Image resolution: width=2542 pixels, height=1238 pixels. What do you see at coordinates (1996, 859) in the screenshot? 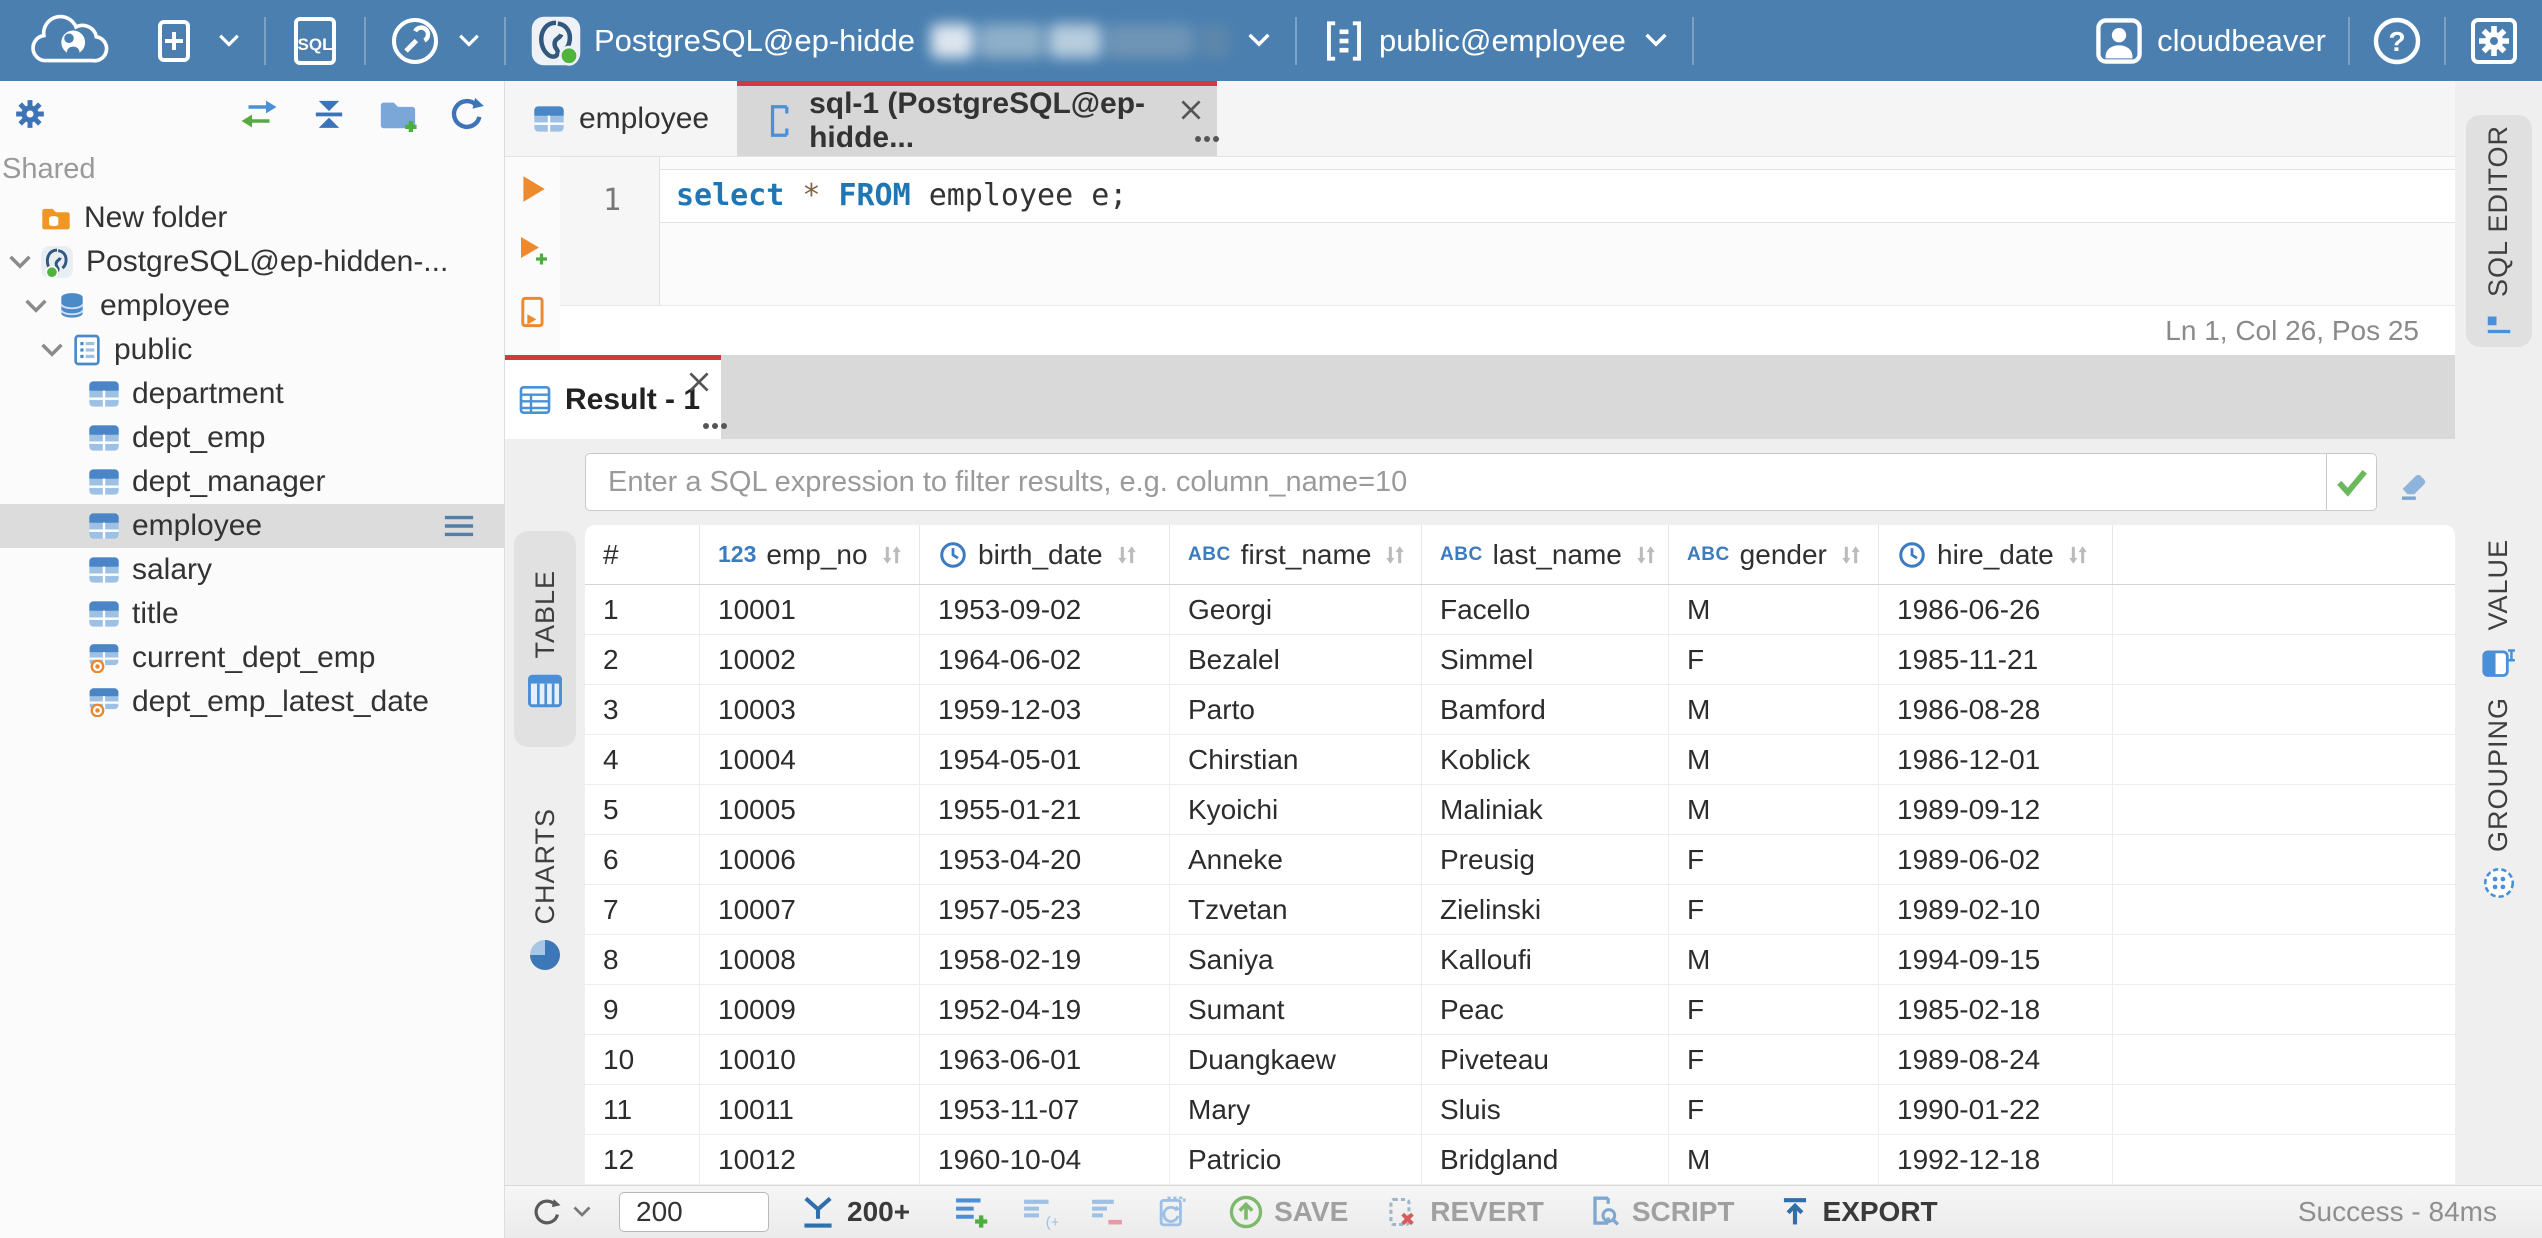
I see `table-cell: 1989-06-02` at bounding box center [1996, 859].